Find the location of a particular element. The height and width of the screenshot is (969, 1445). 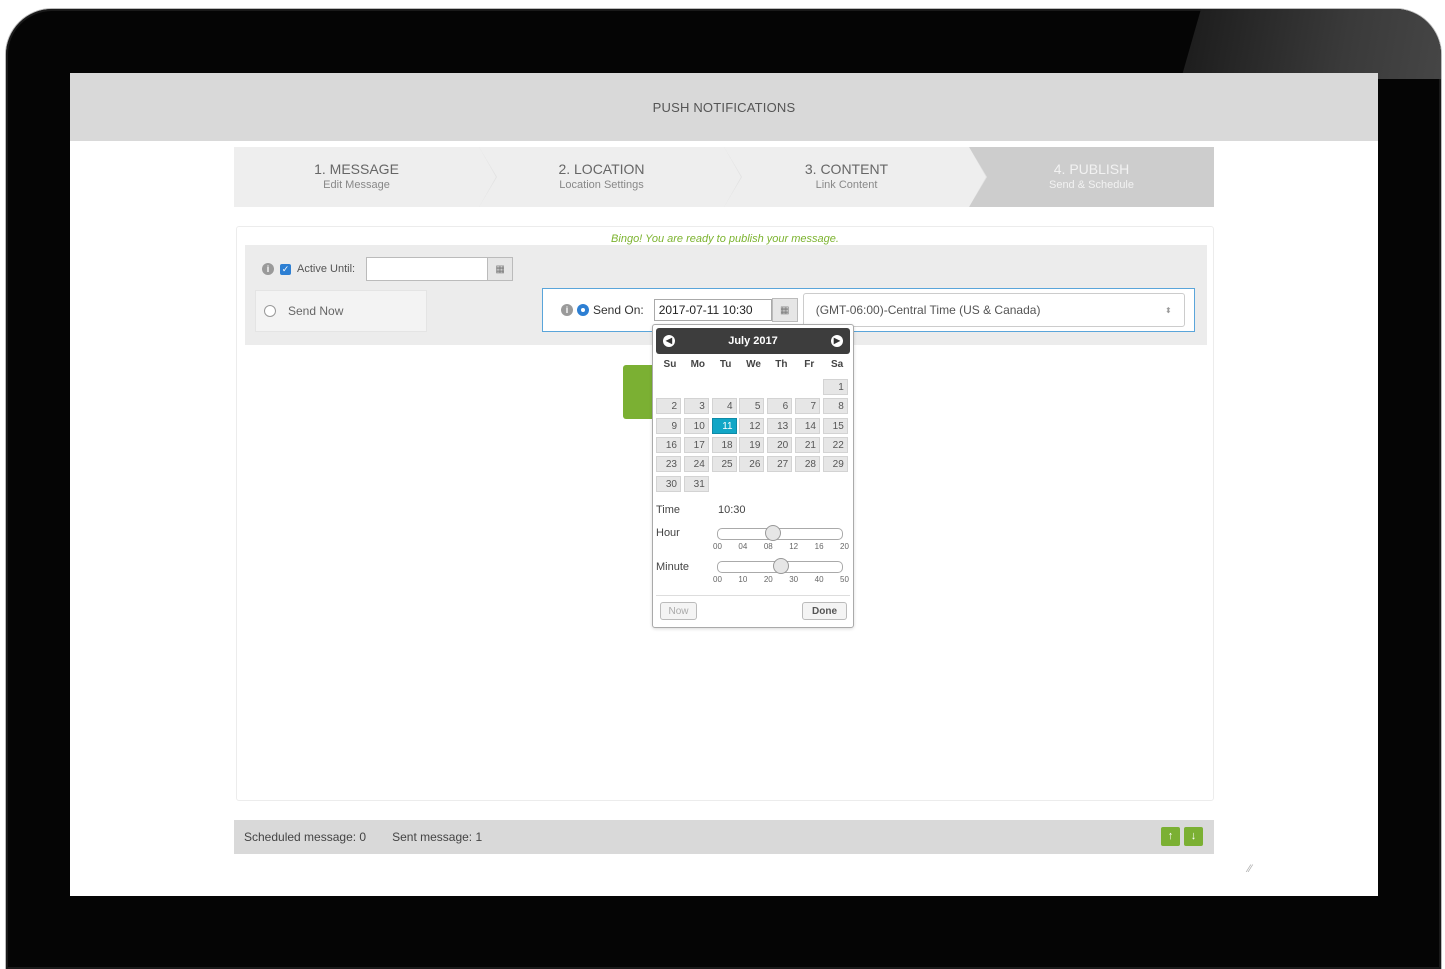

step-subtitle: Location Settings is located at coordinates (601, 185).